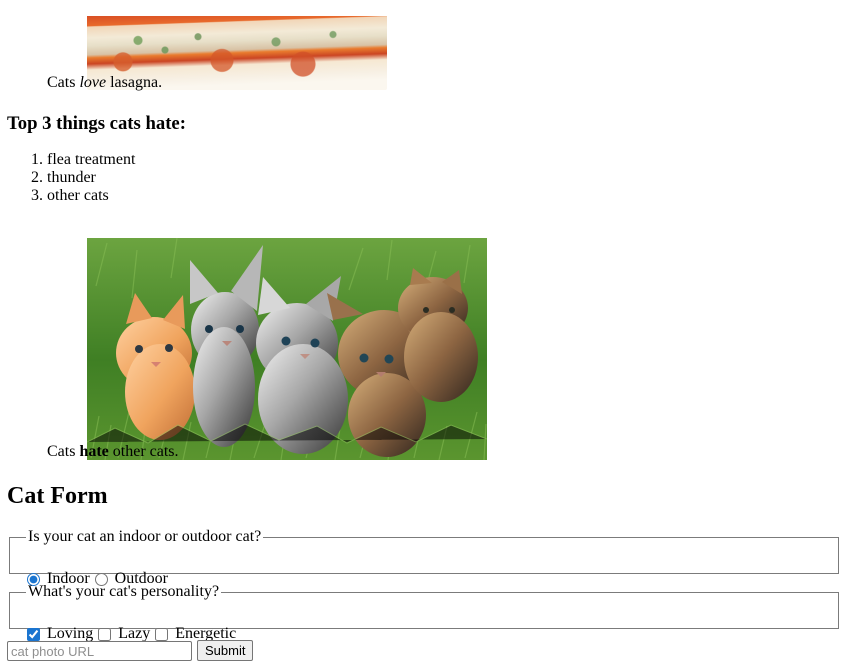 The width and height of the screenshot is (846, 668). What do you see at coordinates (93, 82) in the screenshot?
I see `lasagna-caption-emphasis: love` at bounding box center [93, 82].